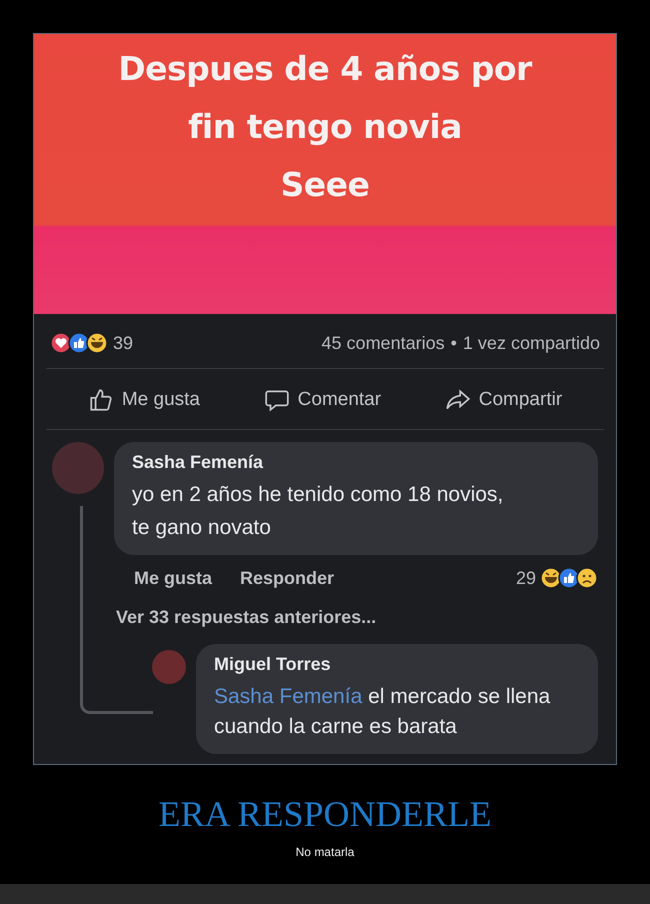  What do you see at coordinates (397, 664) in the screenshot?
I see `reply-author: Miguel Torres` at bounding box center [397, 664].